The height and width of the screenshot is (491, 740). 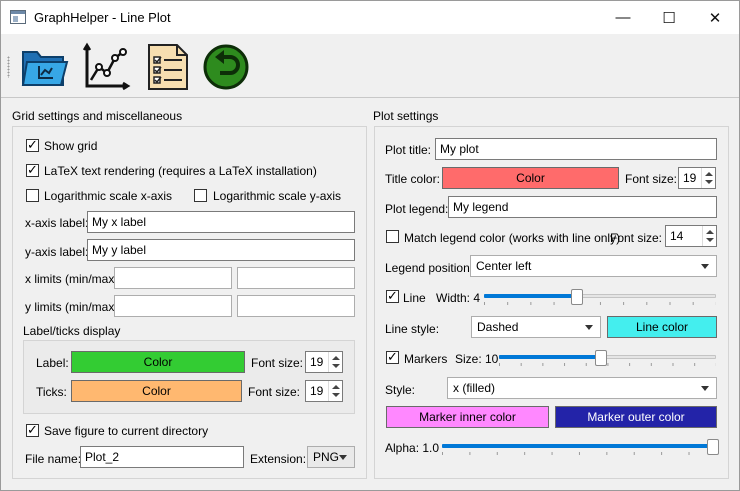 What do you see at coordinates (429, 268) in the screenshot?
I see `legend-position-label: Legend position:` at bounding box center [429, 268].